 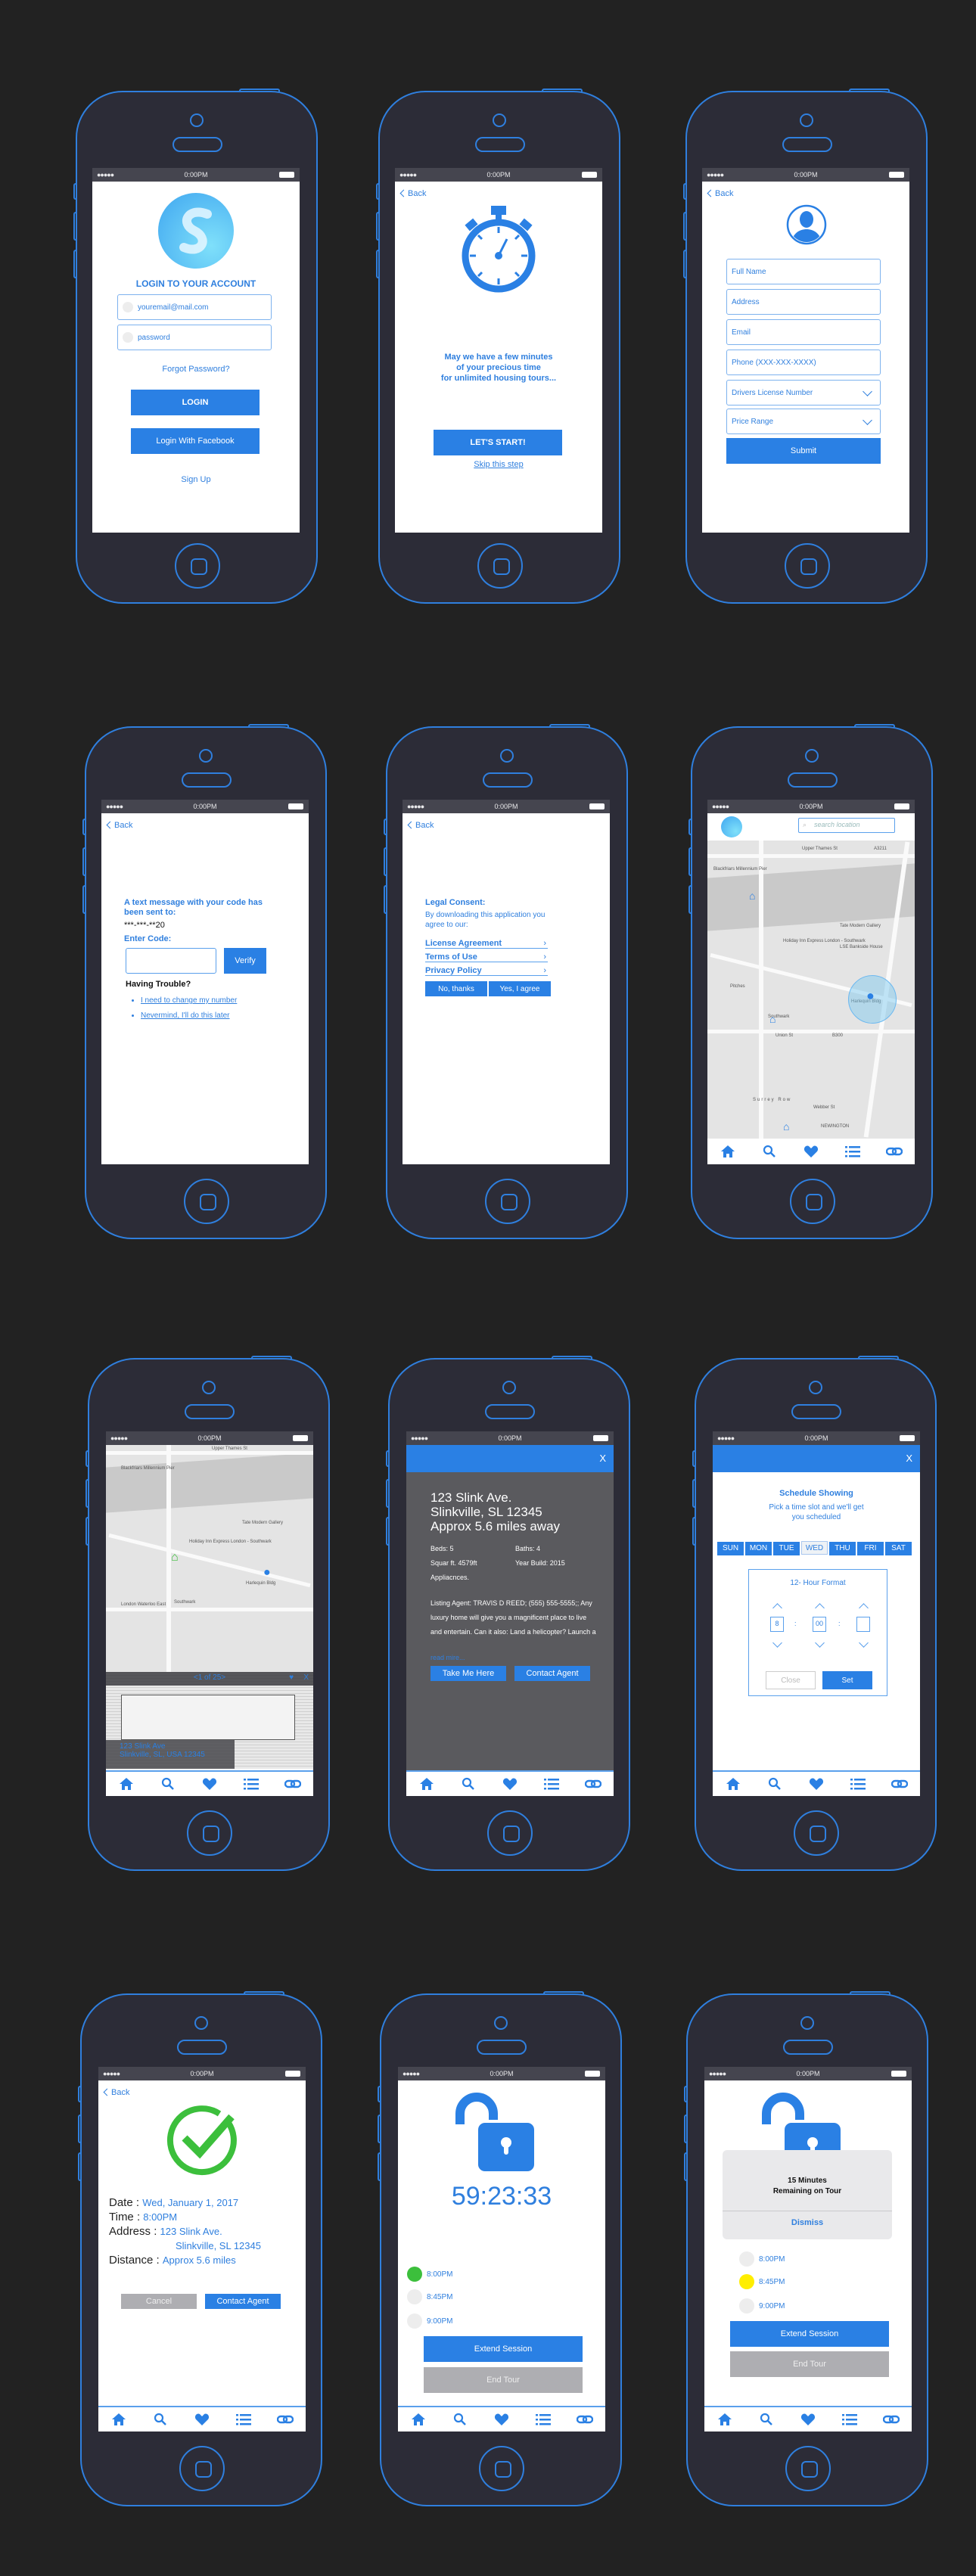 What do you see at coordinates (819, 1624) in the screenshot?
I see `minute-field: 00` at bounding box center [819, 1624].